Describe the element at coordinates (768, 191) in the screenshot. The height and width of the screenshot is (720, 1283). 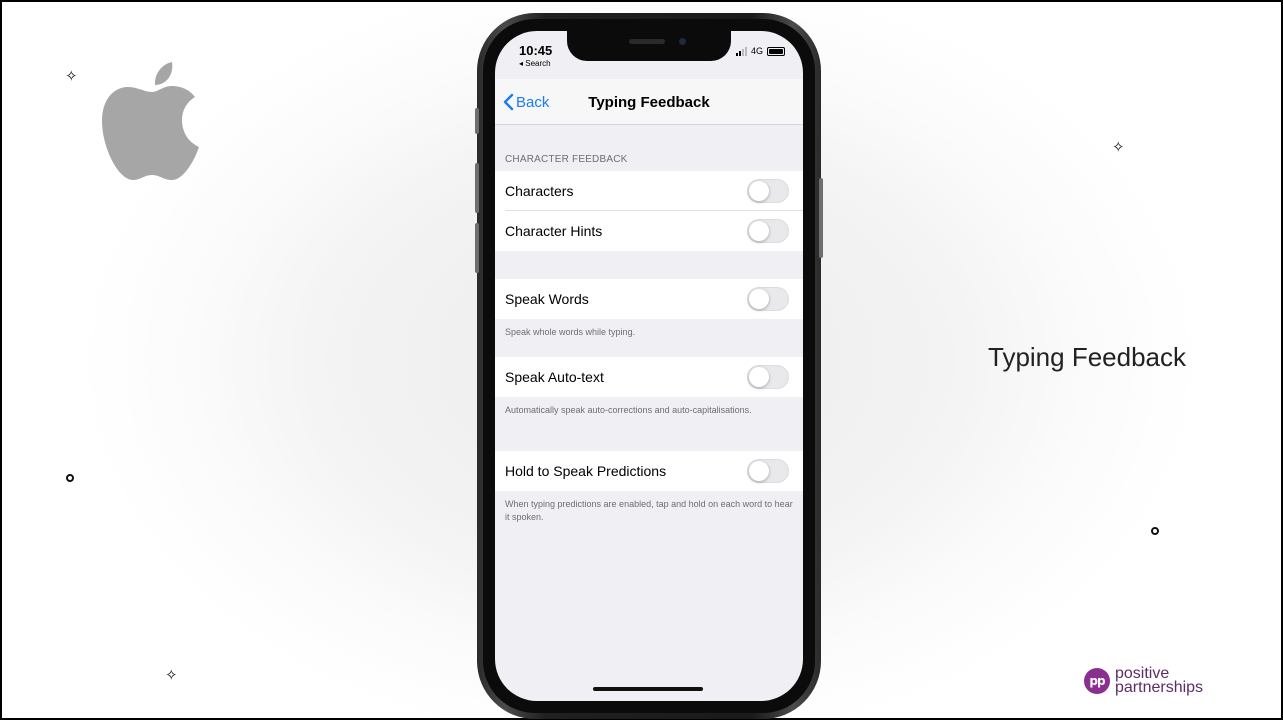
I see `characters-toggle` at that location.